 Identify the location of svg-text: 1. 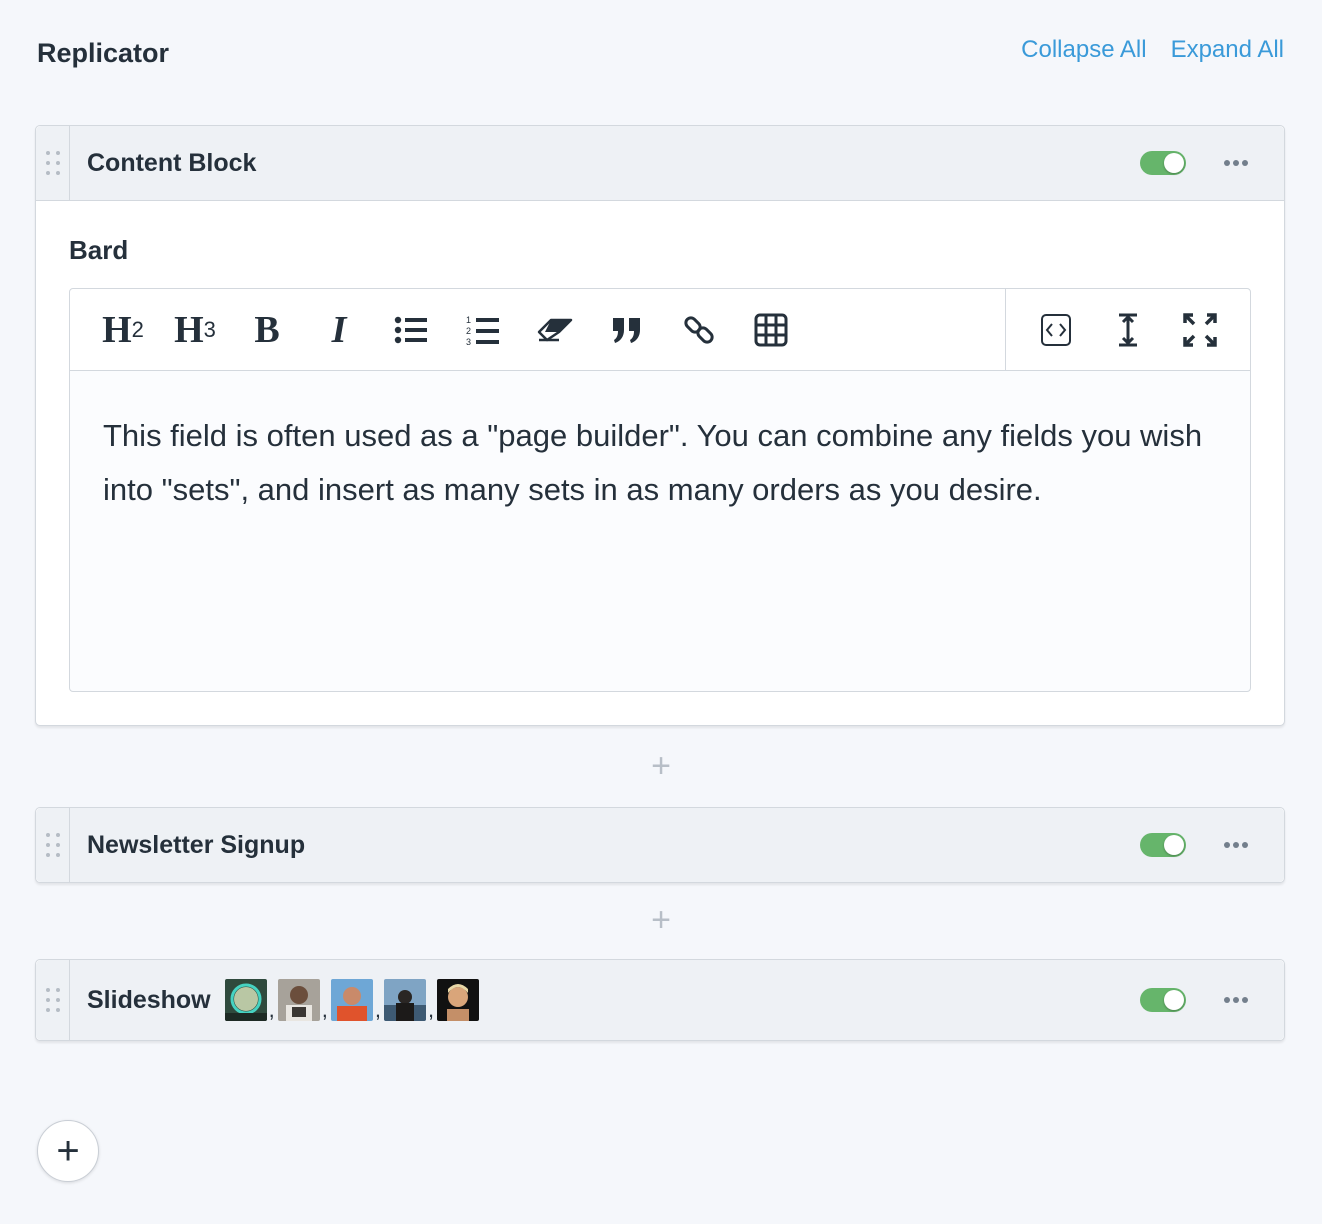
(468, 320).